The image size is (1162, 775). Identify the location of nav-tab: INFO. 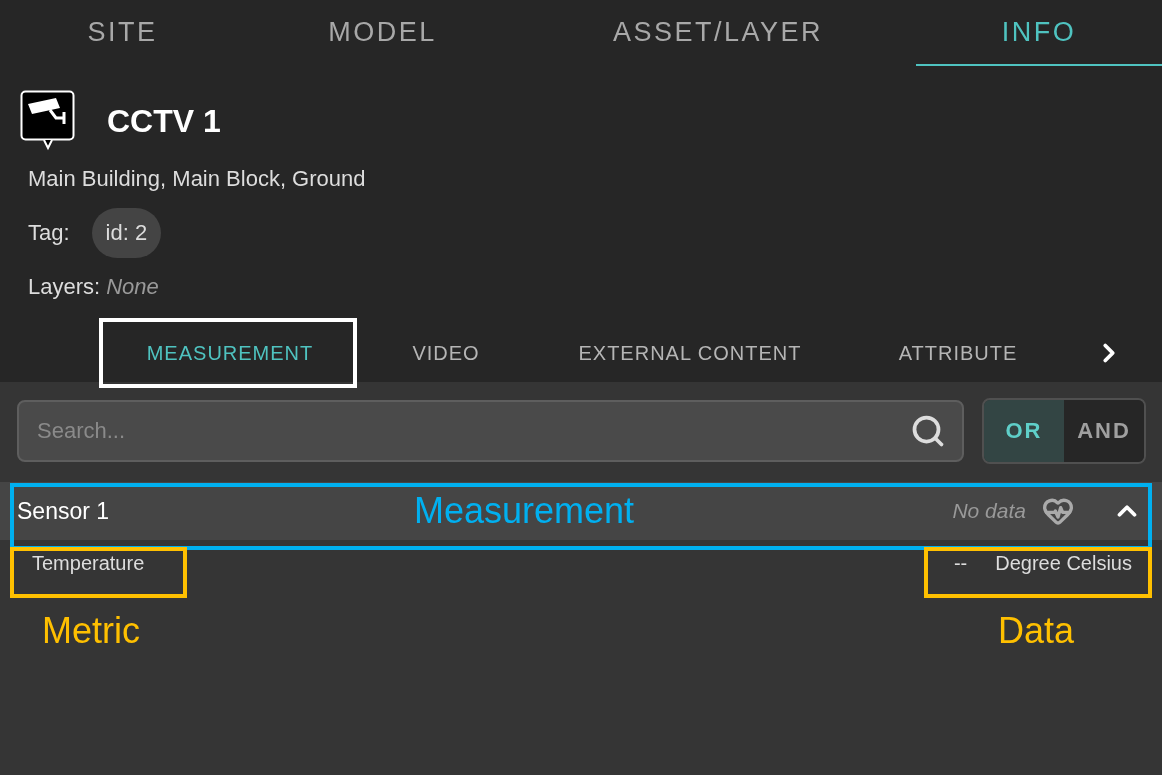
(1039, 33).